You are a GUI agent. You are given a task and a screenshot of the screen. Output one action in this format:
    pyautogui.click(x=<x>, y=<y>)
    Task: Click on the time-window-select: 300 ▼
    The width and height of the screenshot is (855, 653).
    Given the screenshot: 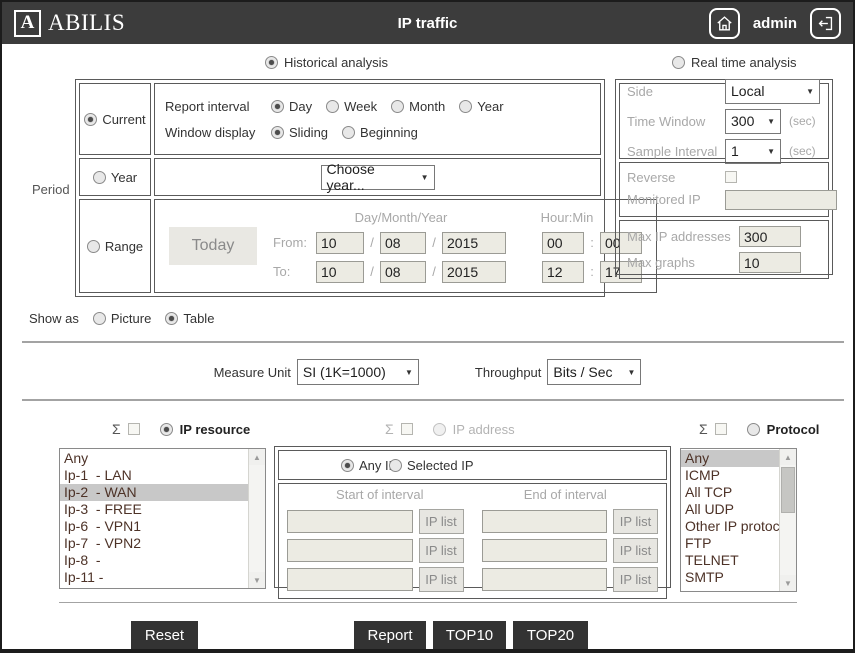 What is the action you would take?
    pyautogui.click(x=753, y=121)
    